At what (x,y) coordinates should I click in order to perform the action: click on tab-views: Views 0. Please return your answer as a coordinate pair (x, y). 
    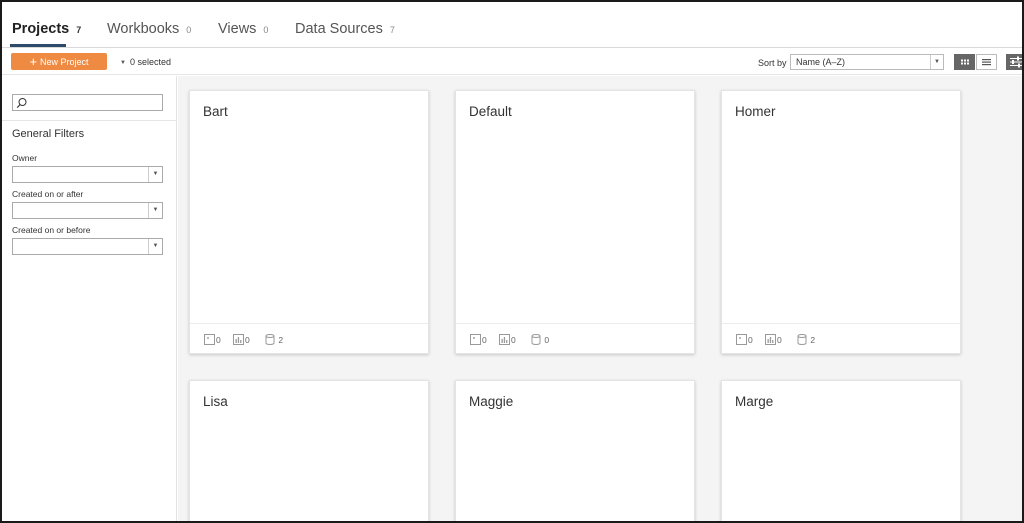
    Looking at the image, I should click on (243, 29).